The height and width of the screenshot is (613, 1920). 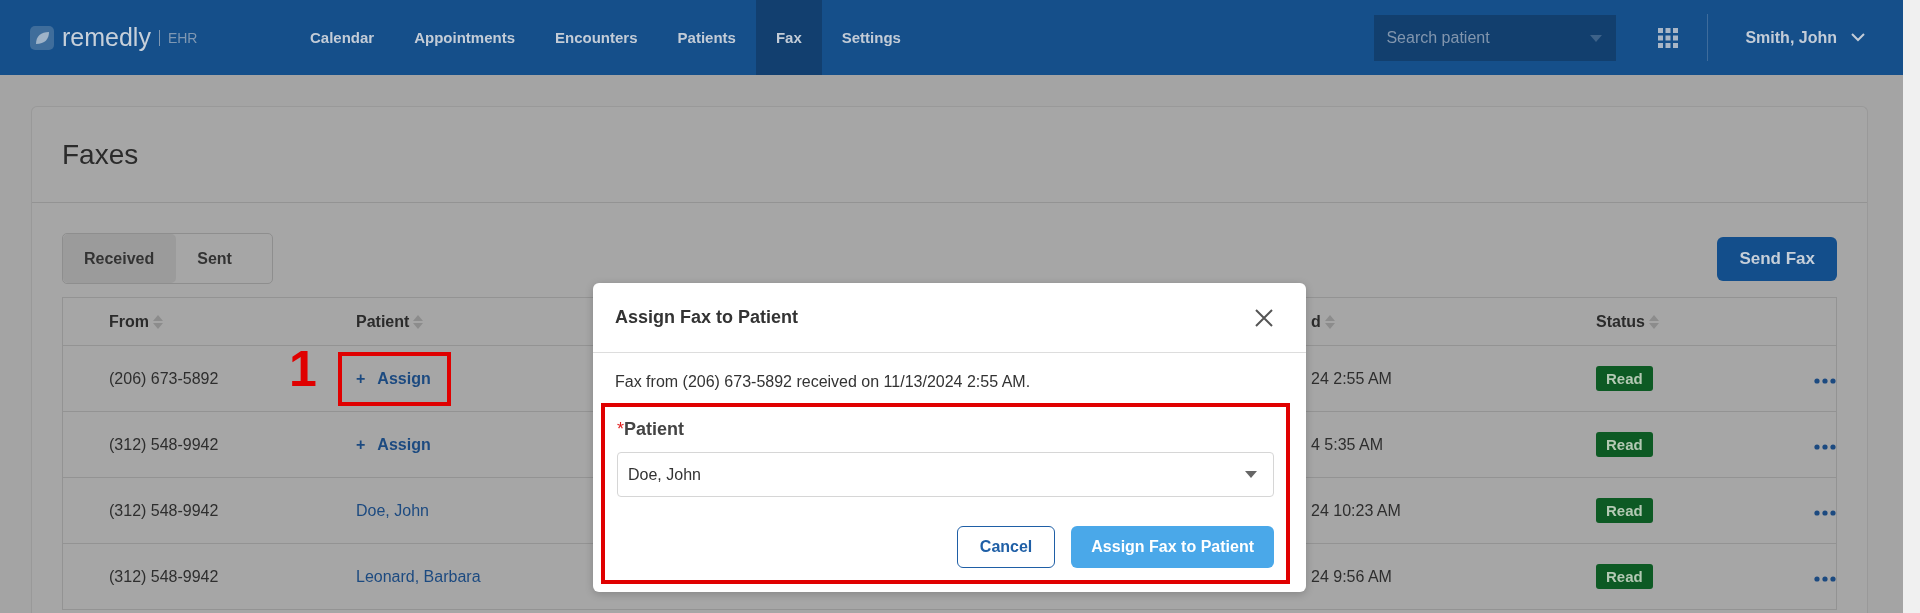 I want to click on nav-item: Appointments, so click(x=465, y=37).